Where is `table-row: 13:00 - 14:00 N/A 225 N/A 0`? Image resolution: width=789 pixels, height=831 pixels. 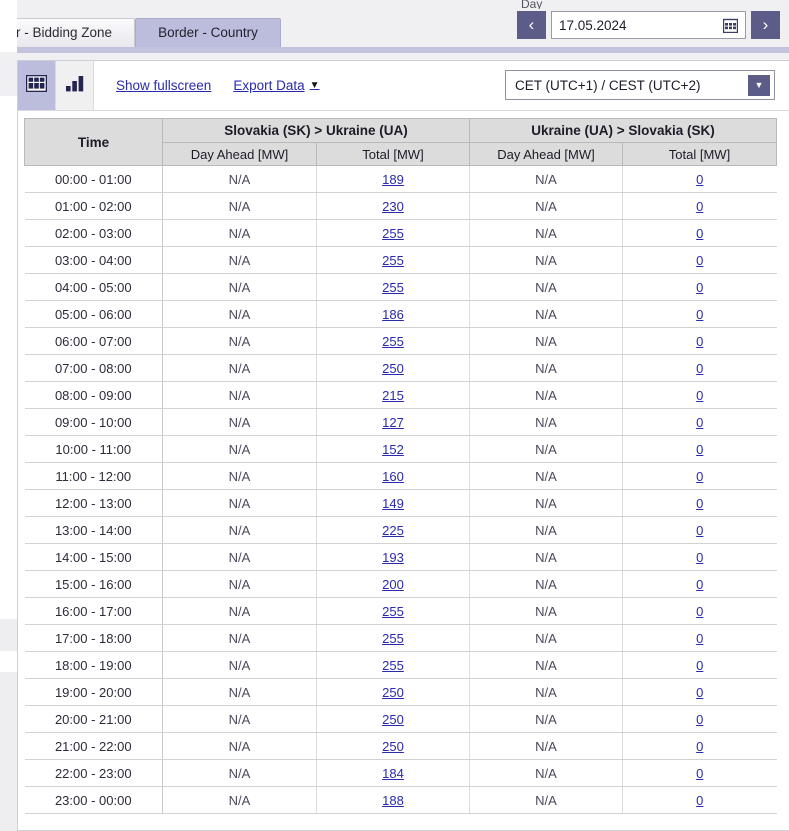 table-row: 13:00 - 14:00 N/A 225 N/A 0 is located at coordinates (400, 530).